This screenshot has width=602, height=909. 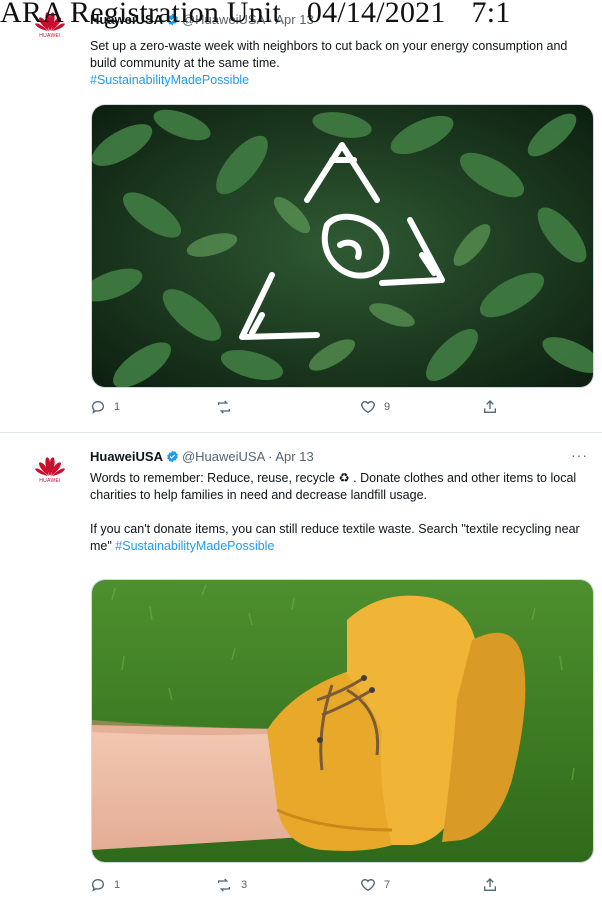 I want to click on registration-stamp: ARA Registration Unit 04/14/2021 7:1, so click(x=255, y=15).